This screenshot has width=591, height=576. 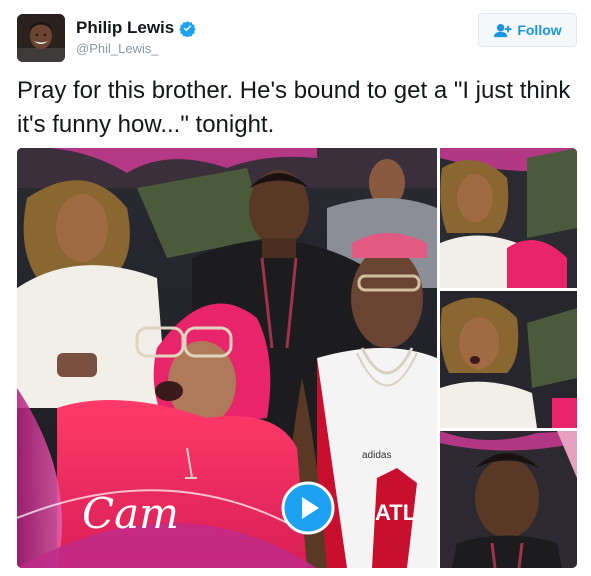 I want to click on user-handle: @Phil_Lewis_, so click(x=117, y=48).